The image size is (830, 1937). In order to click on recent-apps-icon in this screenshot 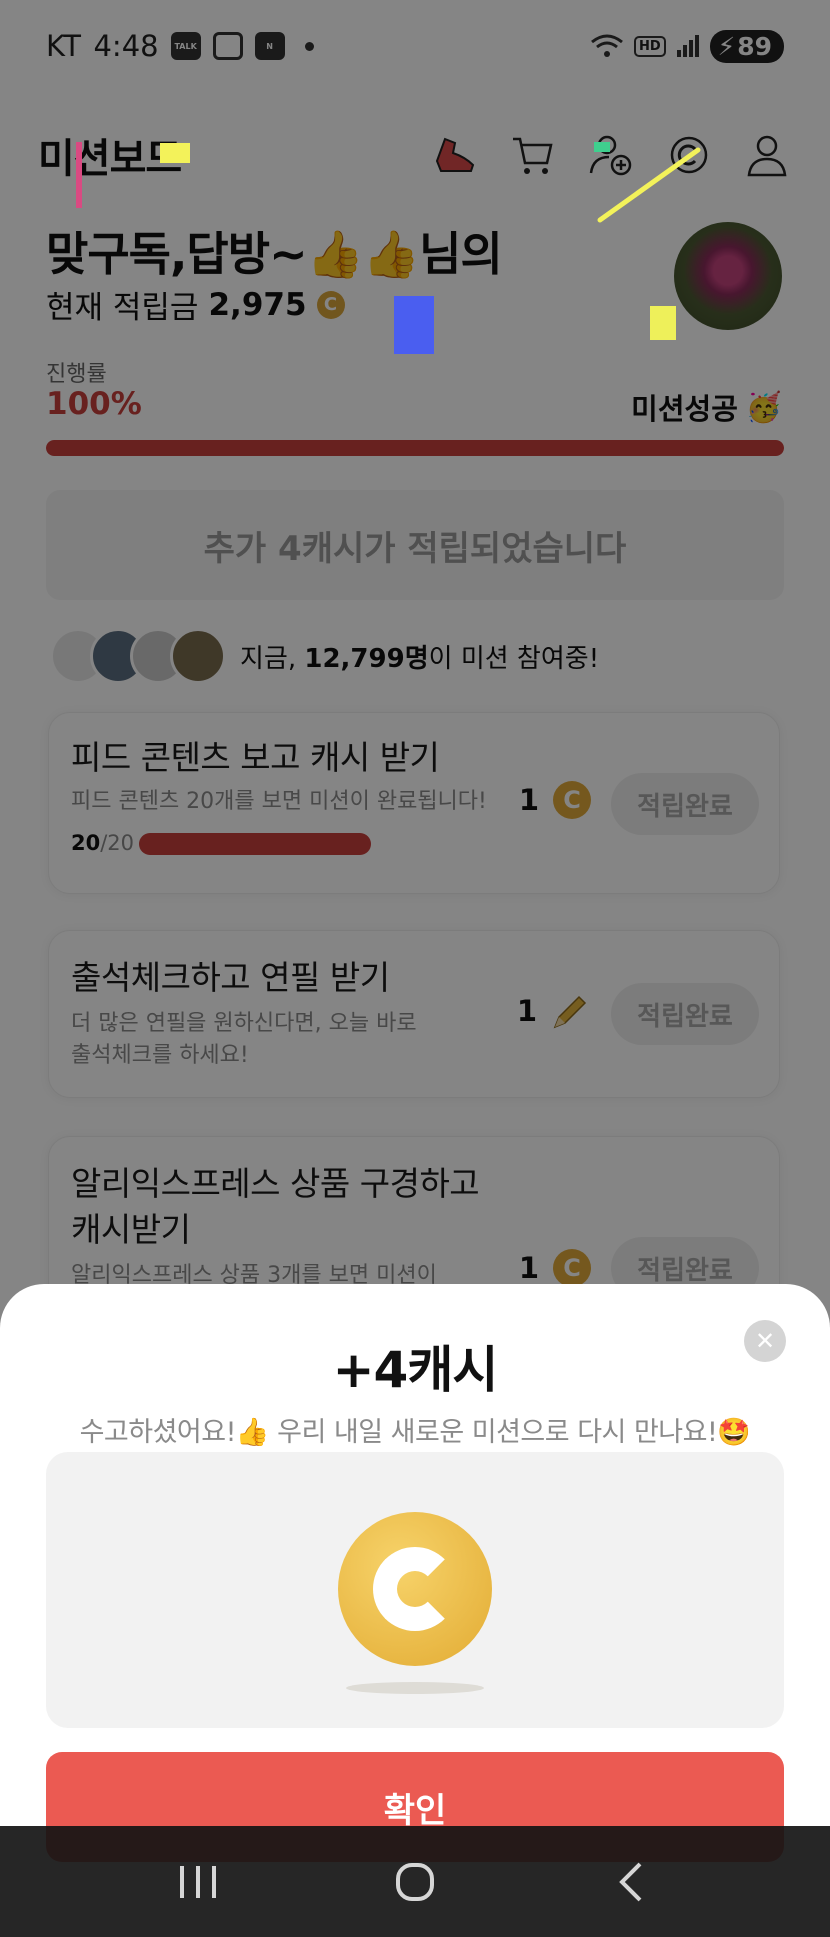, I will do `click(198, 1881)`.